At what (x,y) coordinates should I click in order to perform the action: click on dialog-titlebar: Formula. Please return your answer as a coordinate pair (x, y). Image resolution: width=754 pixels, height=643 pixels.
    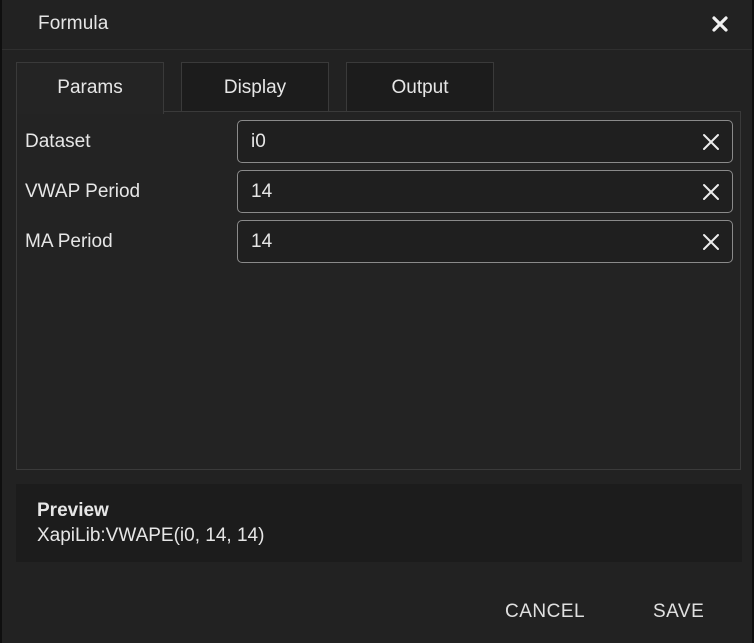
    Looking at the image, I should click on (377, 25).